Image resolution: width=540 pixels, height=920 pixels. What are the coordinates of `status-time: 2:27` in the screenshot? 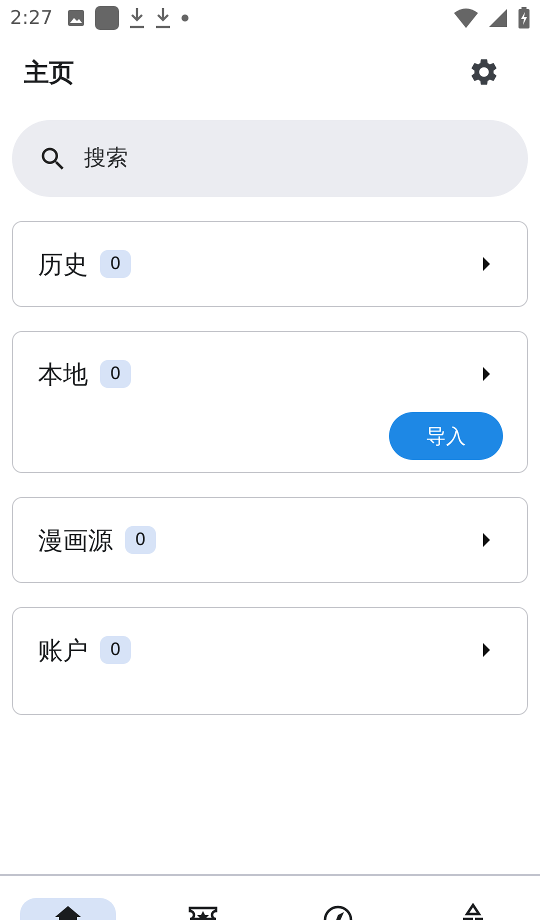 It's located at (31, 18).